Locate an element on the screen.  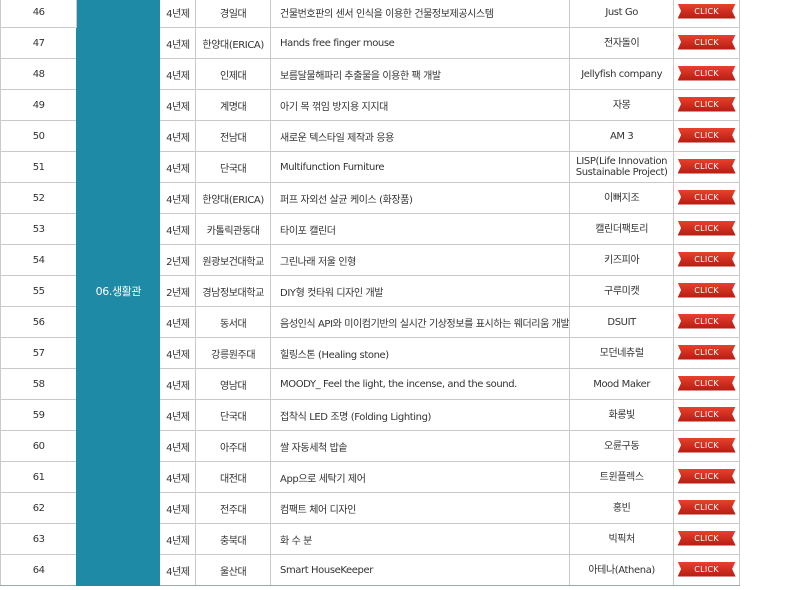
team-cell: Just Go is located at coordinates (621, 14).